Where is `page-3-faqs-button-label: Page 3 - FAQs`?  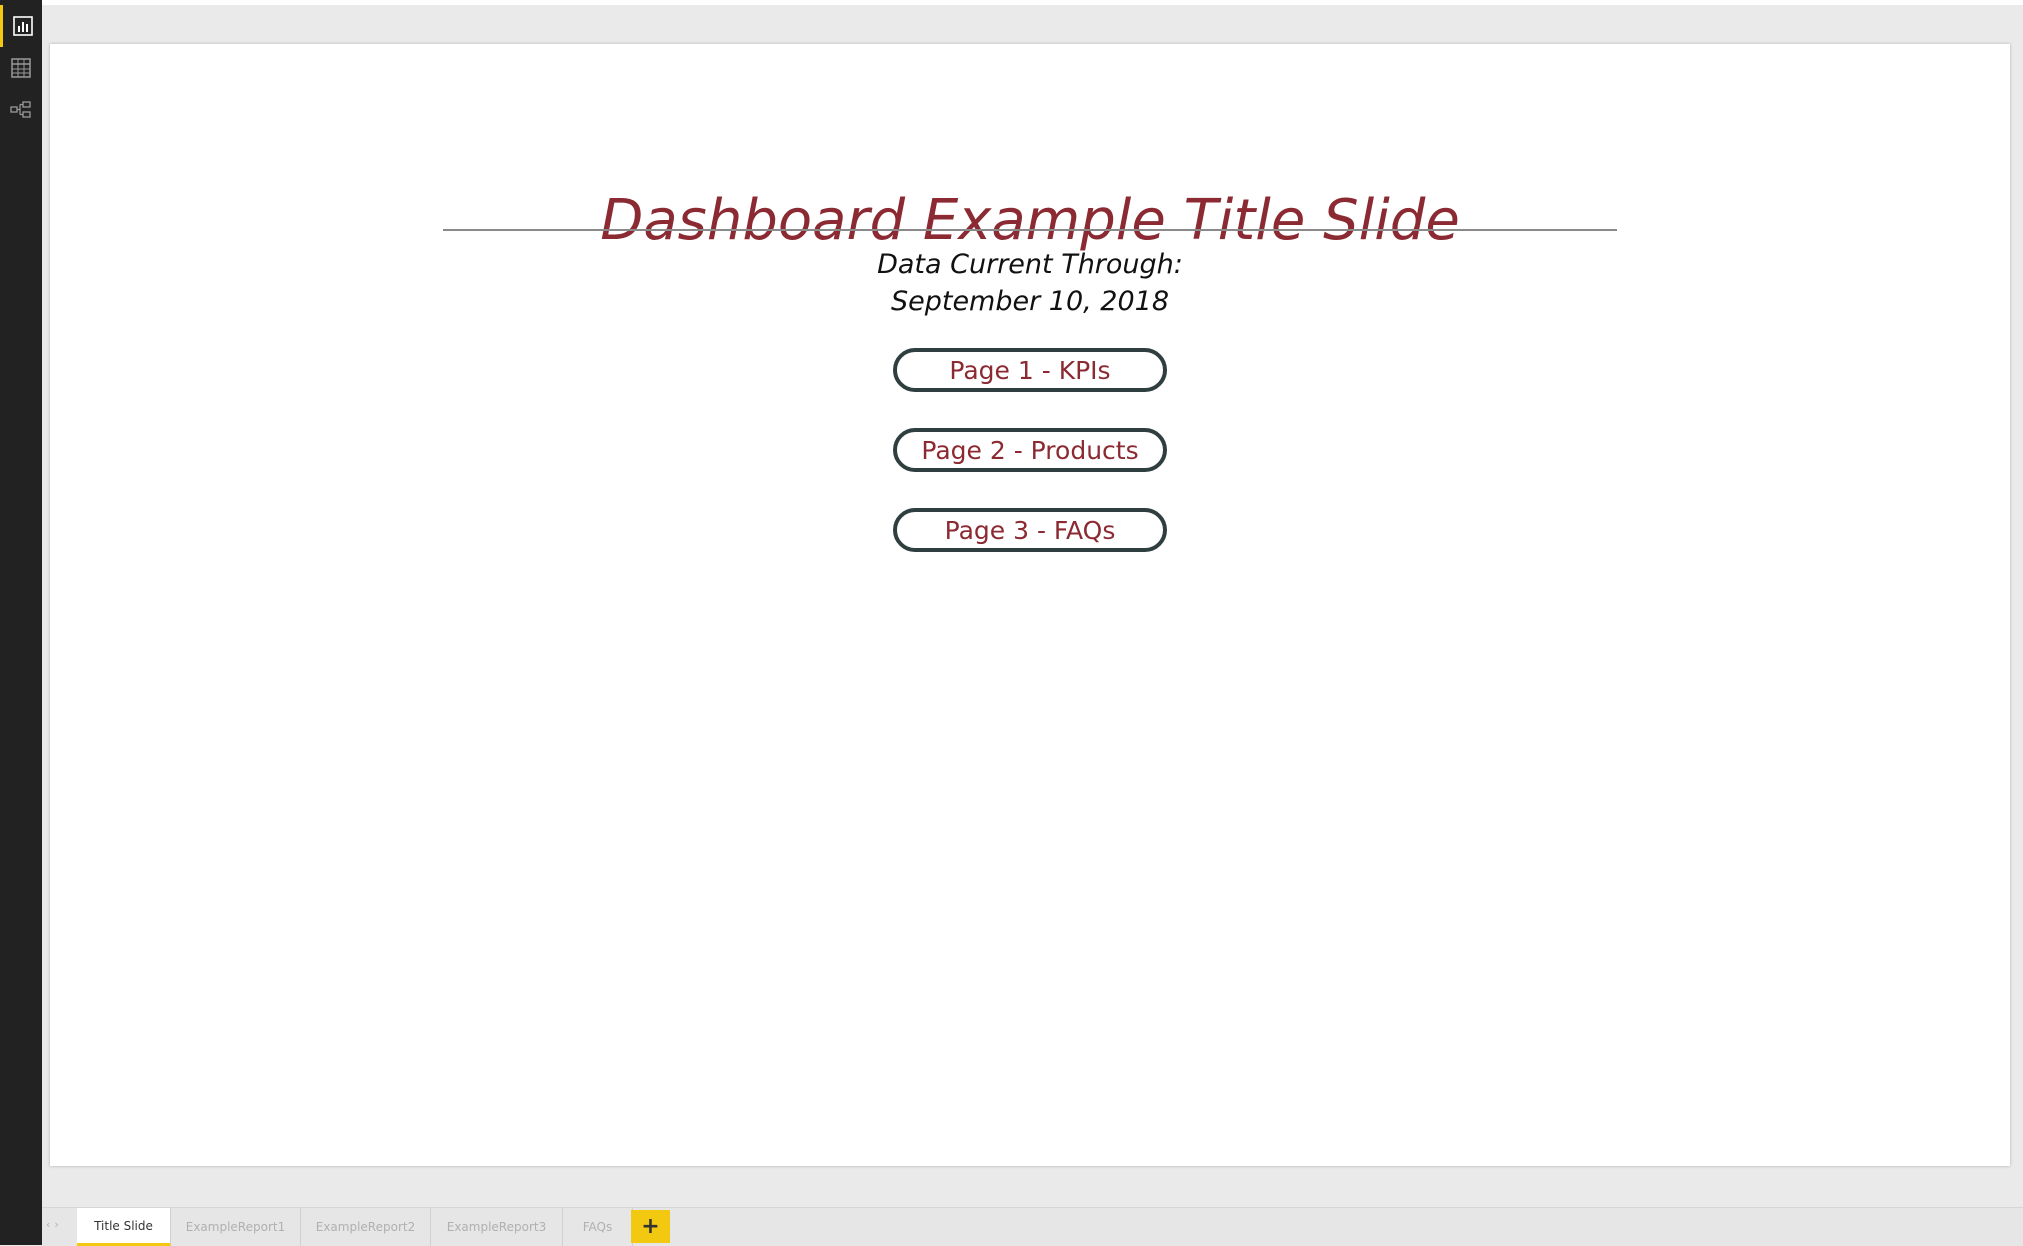
page-3-faqs-button-label: Page 3 - FAQs is located at coordinates (1030, 530).